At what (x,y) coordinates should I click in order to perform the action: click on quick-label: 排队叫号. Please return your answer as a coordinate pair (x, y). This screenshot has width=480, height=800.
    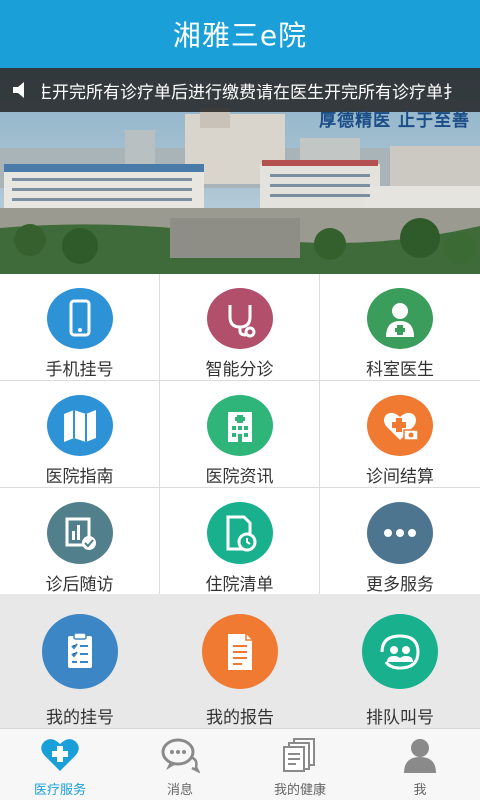
    Looking at the image, I should click on (400, 718).